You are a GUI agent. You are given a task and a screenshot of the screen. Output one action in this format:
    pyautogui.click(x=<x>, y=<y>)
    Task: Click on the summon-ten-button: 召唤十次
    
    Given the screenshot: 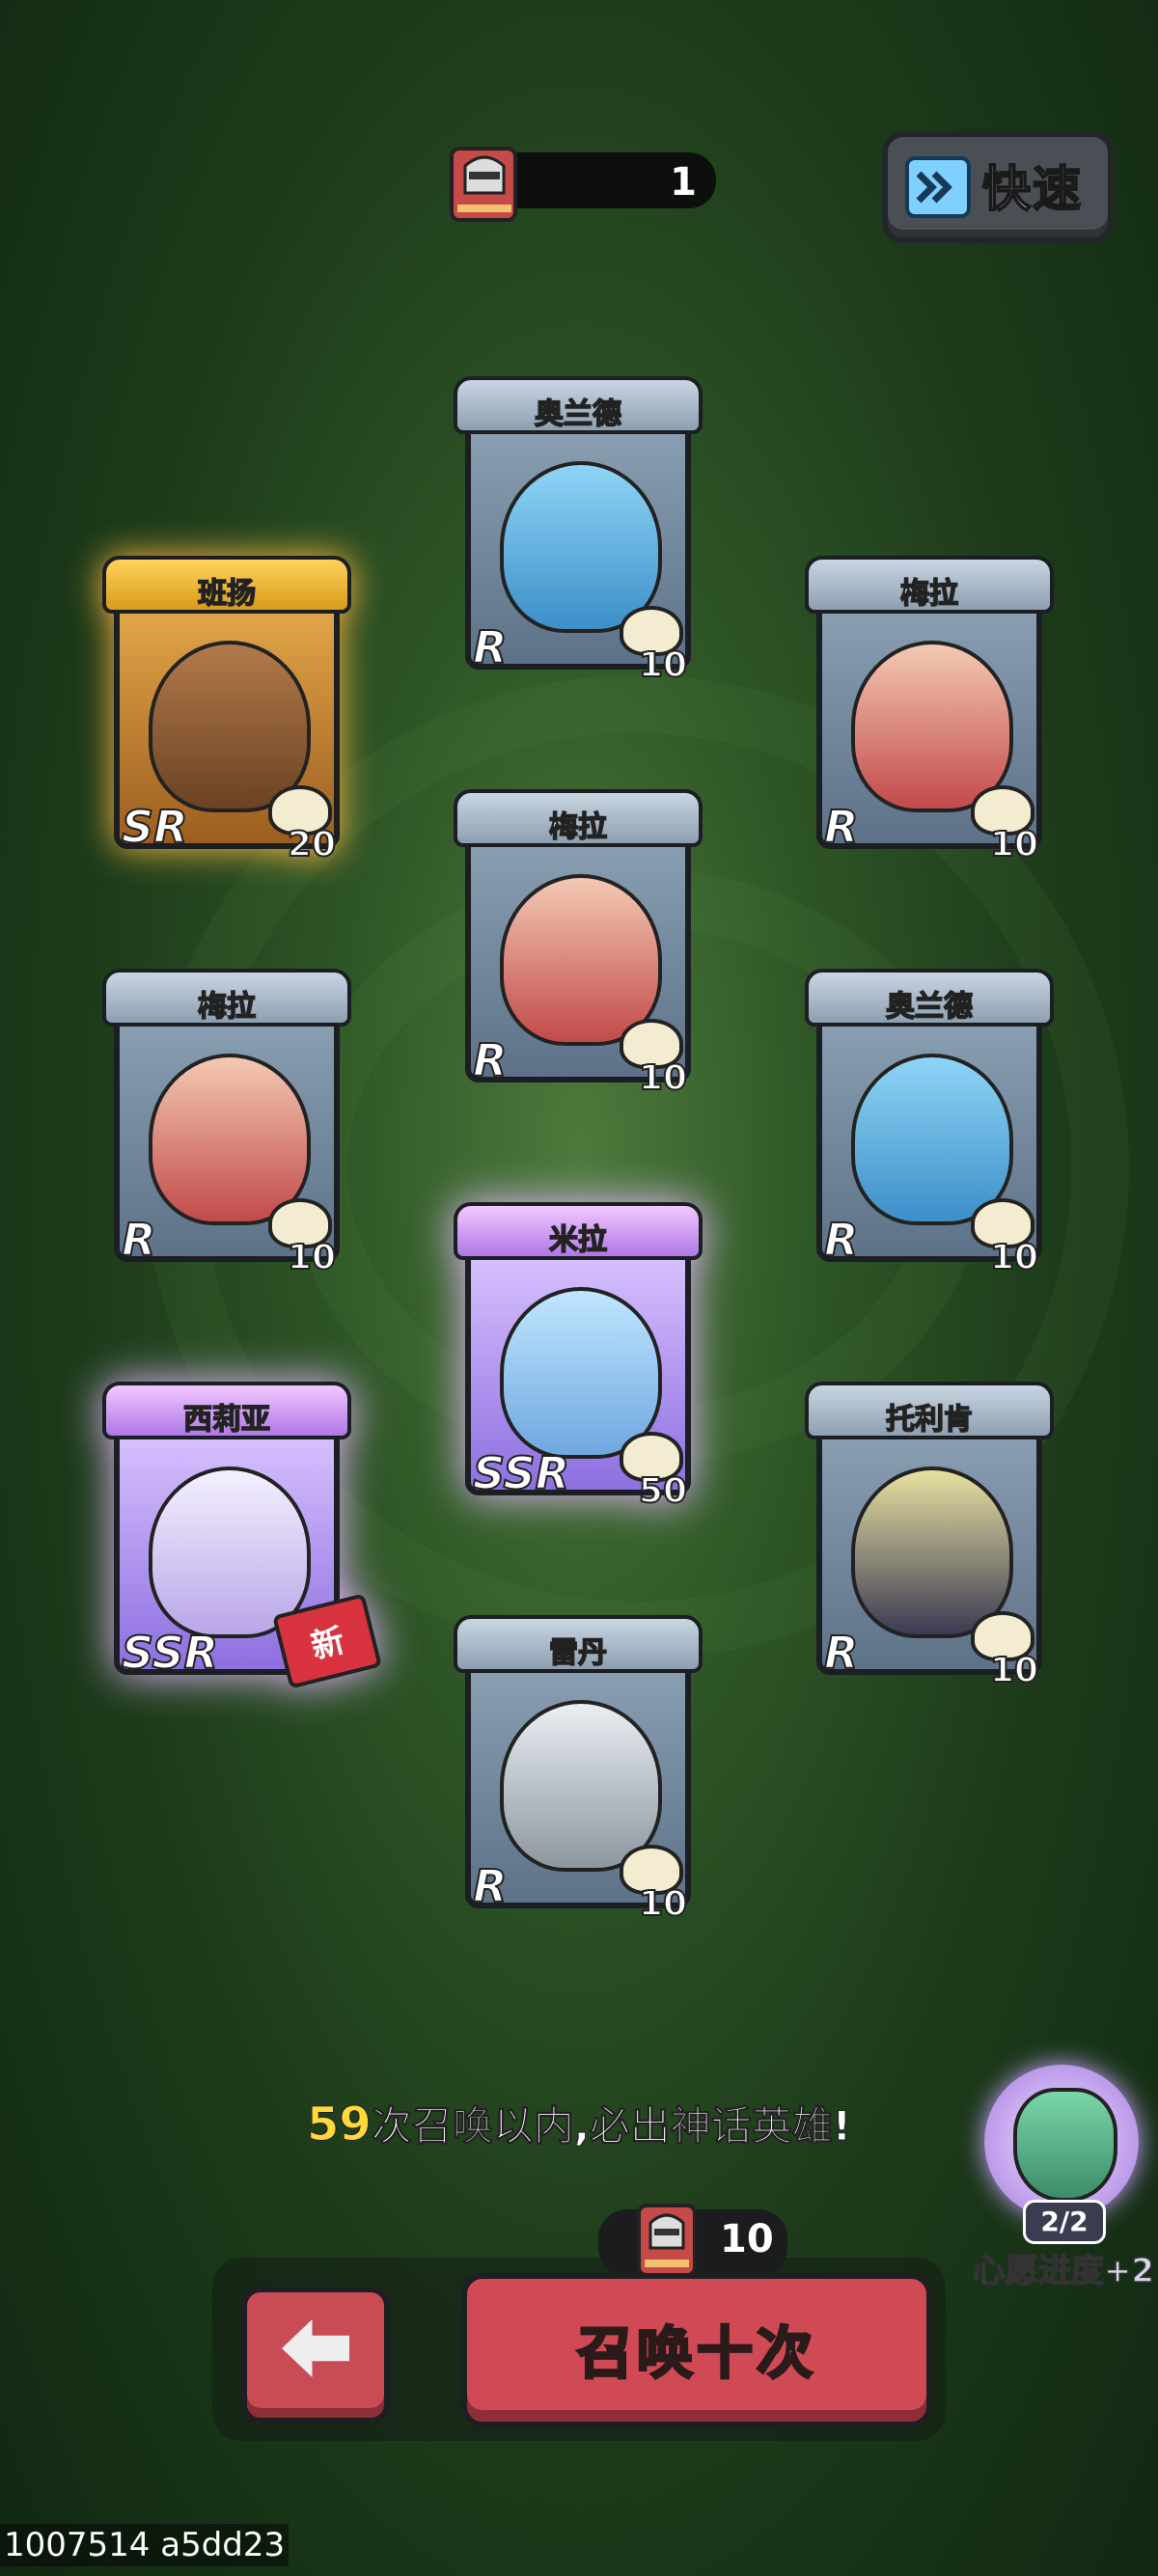 What is the action you would take?
    pyautogui.click(x=696, y=2350)
    